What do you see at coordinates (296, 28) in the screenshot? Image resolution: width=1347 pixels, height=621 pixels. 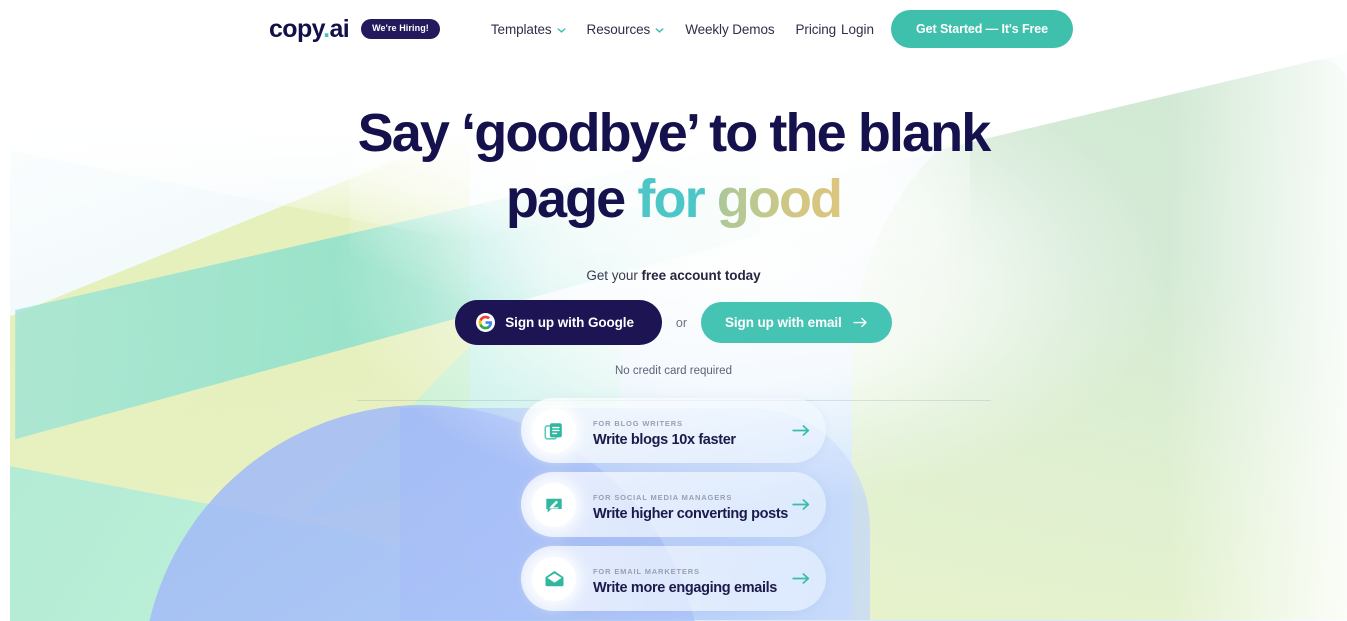 I see `logo-text: copy` at bounding box center [296, 28].